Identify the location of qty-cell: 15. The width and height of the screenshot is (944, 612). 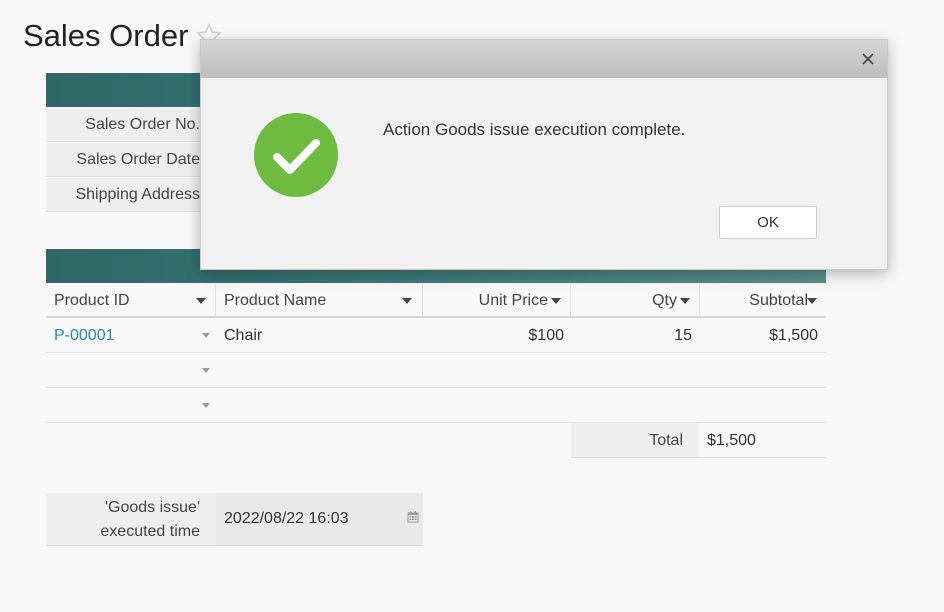
(683, 335).